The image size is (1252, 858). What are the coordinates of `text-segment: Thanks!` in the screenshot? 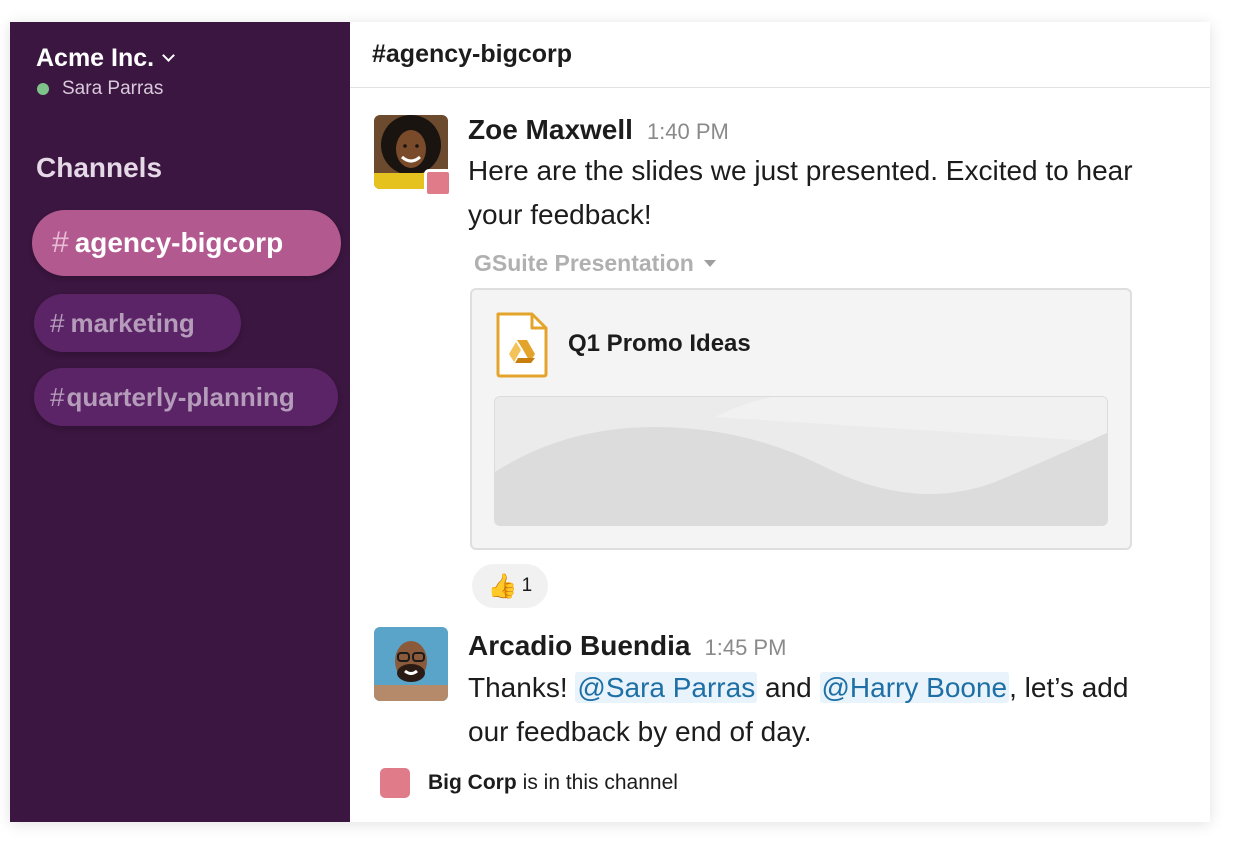 It's located at (522, 687).